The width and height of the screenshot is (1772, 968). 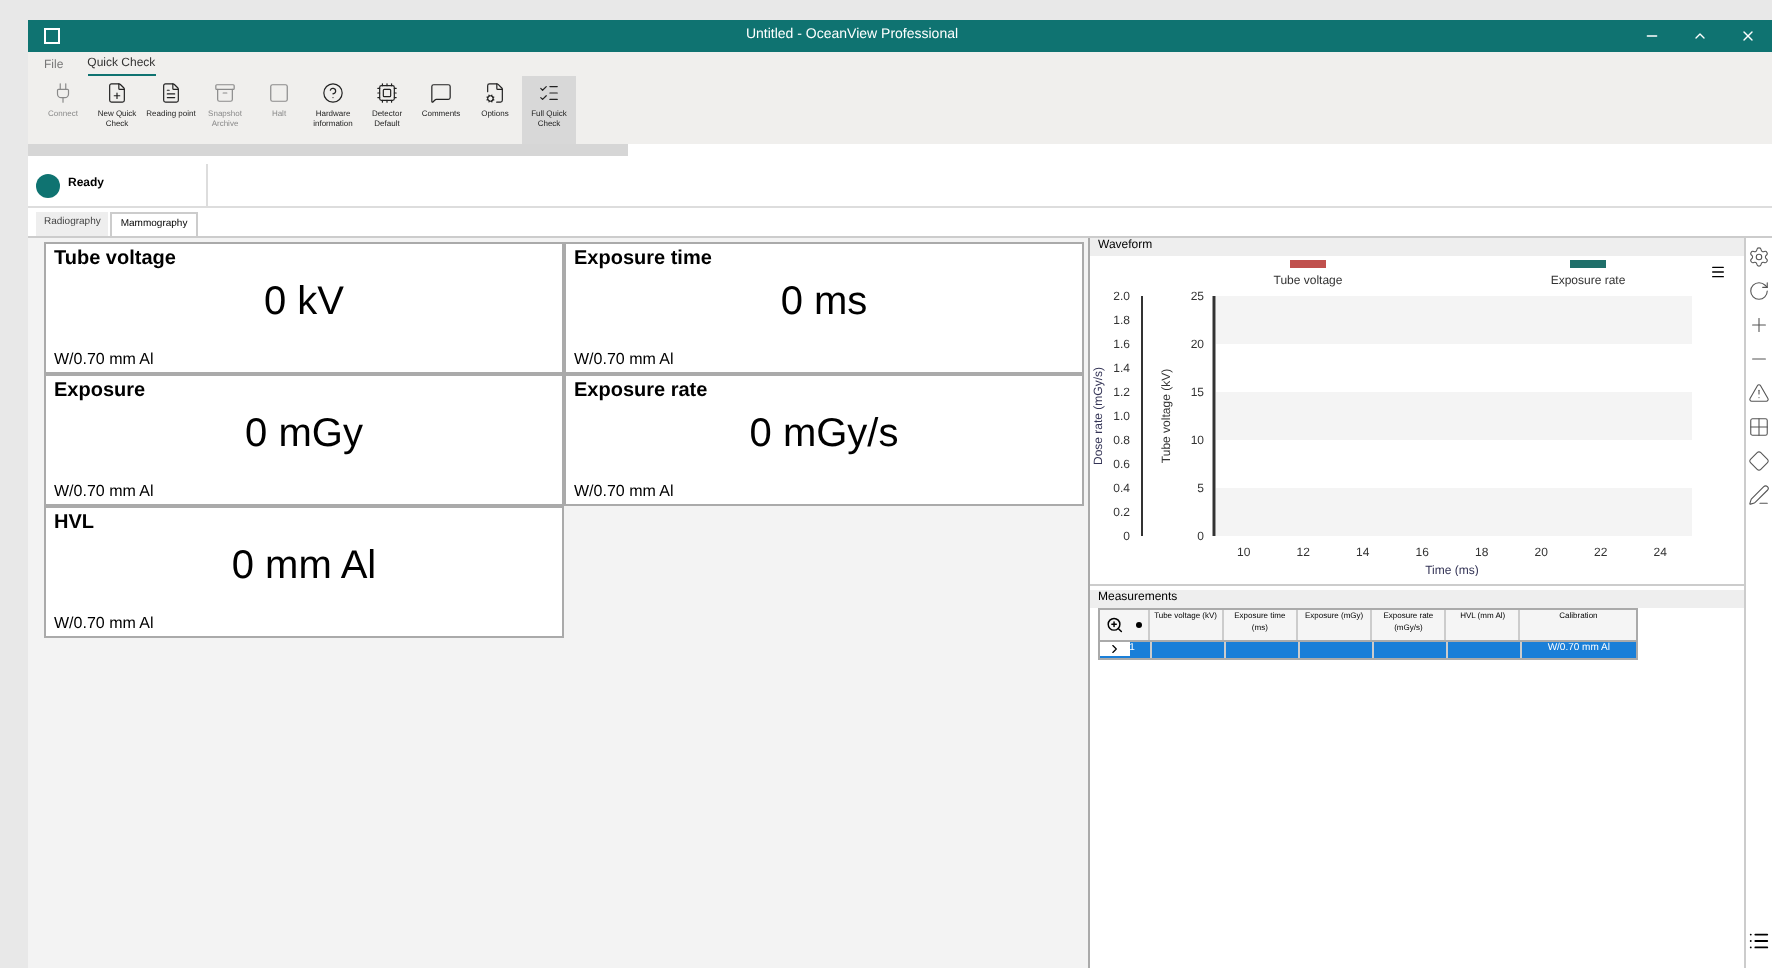 What do you see at coordinates (642, 392) in the screenshot?
I see `reading-title: Exposure rate` at bounding box center [642, 392].